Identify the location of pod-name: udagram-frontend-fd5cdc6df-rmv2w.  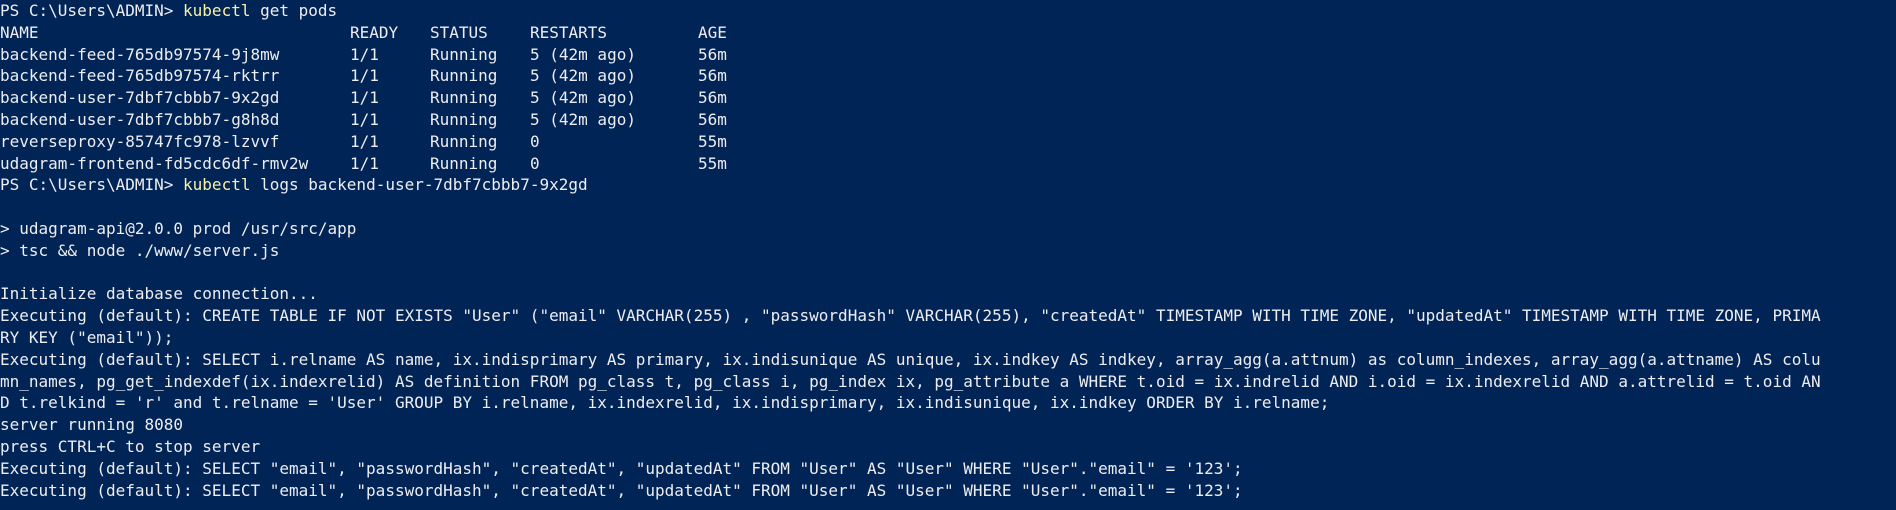
(154, 163).